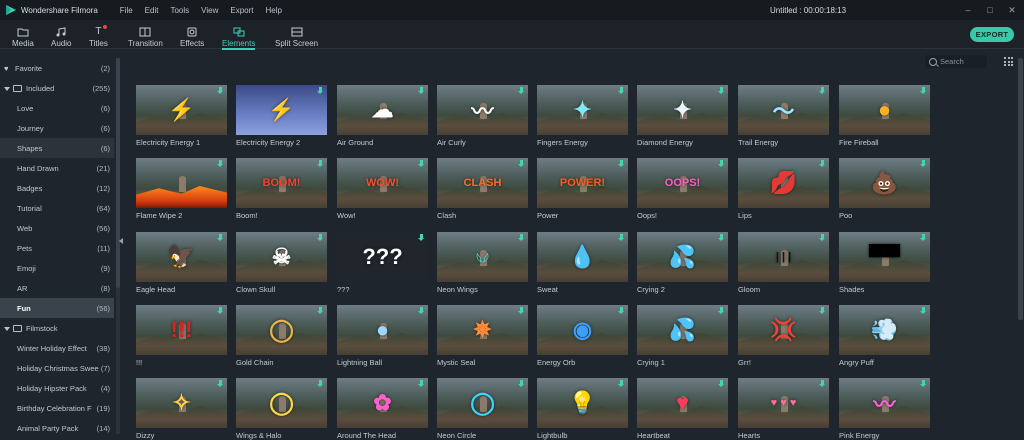  I want to click on element-tile: 💨 Angry Puff, so click(884, 336).